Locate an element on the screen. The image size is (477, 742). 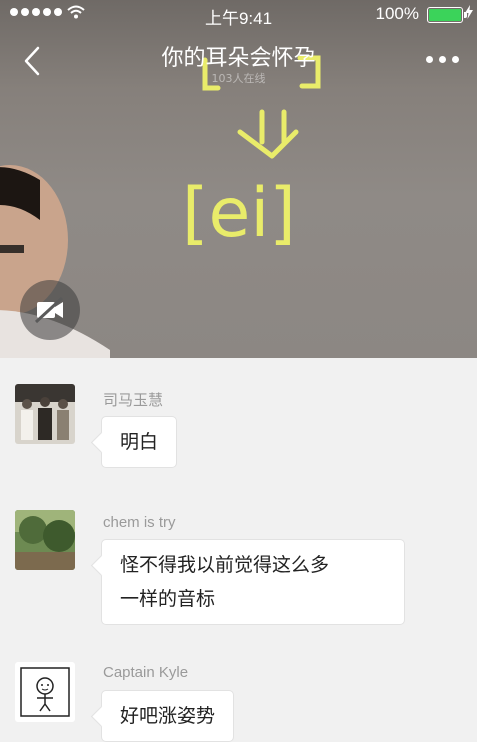
video-off-icon is located at coordinates (49, 310).